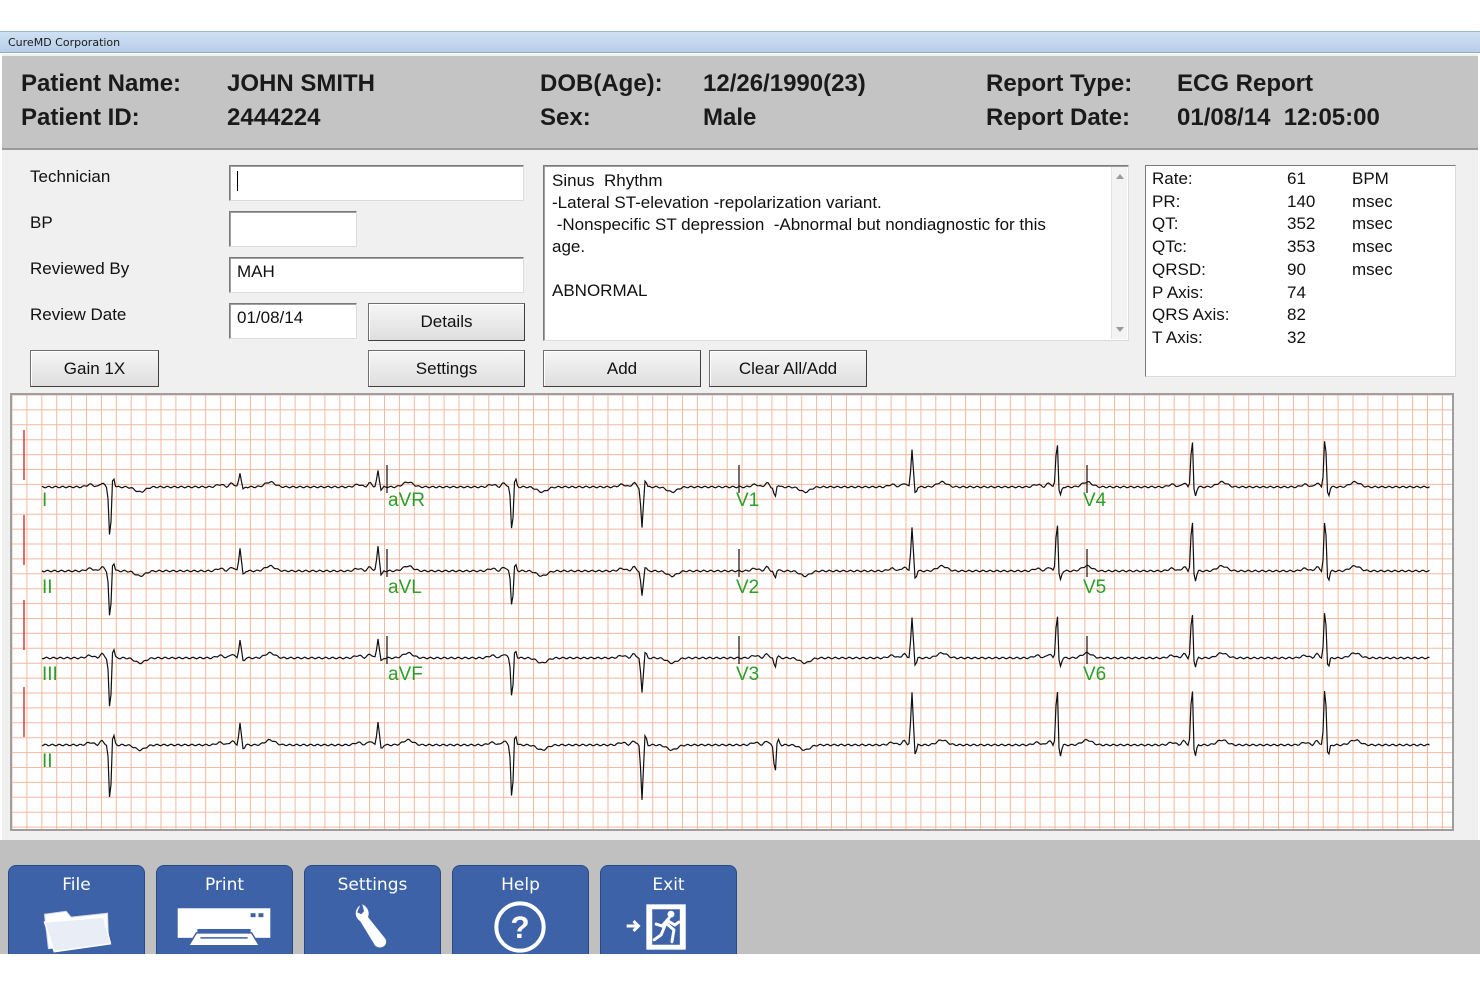  What do you see at coordinates (405, 587) in the screenshot?
I see `lead-label: aVL` at bounding box center [405, 587].